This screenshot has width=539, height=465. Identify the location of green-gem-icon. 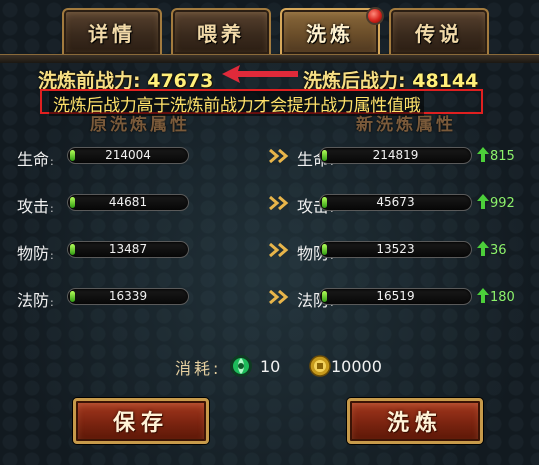
(241, 366).